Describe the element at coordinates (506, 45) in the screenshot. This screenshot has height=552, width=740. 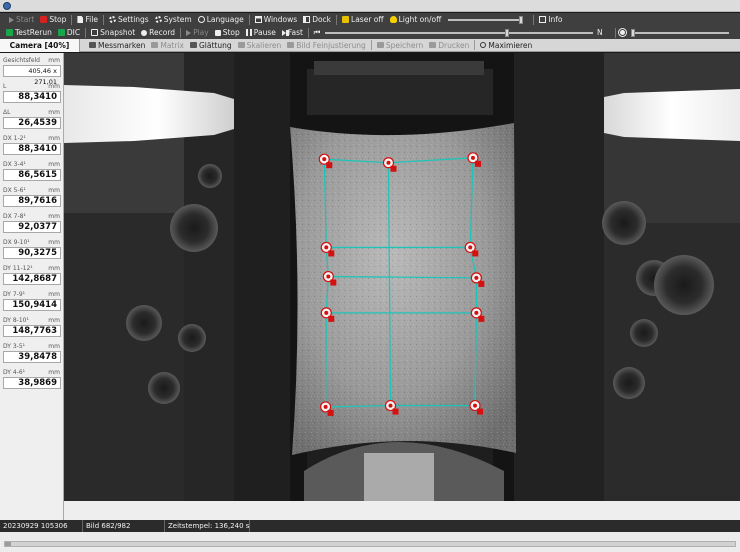
I see `maximieren-button: Maximieren` at that location.